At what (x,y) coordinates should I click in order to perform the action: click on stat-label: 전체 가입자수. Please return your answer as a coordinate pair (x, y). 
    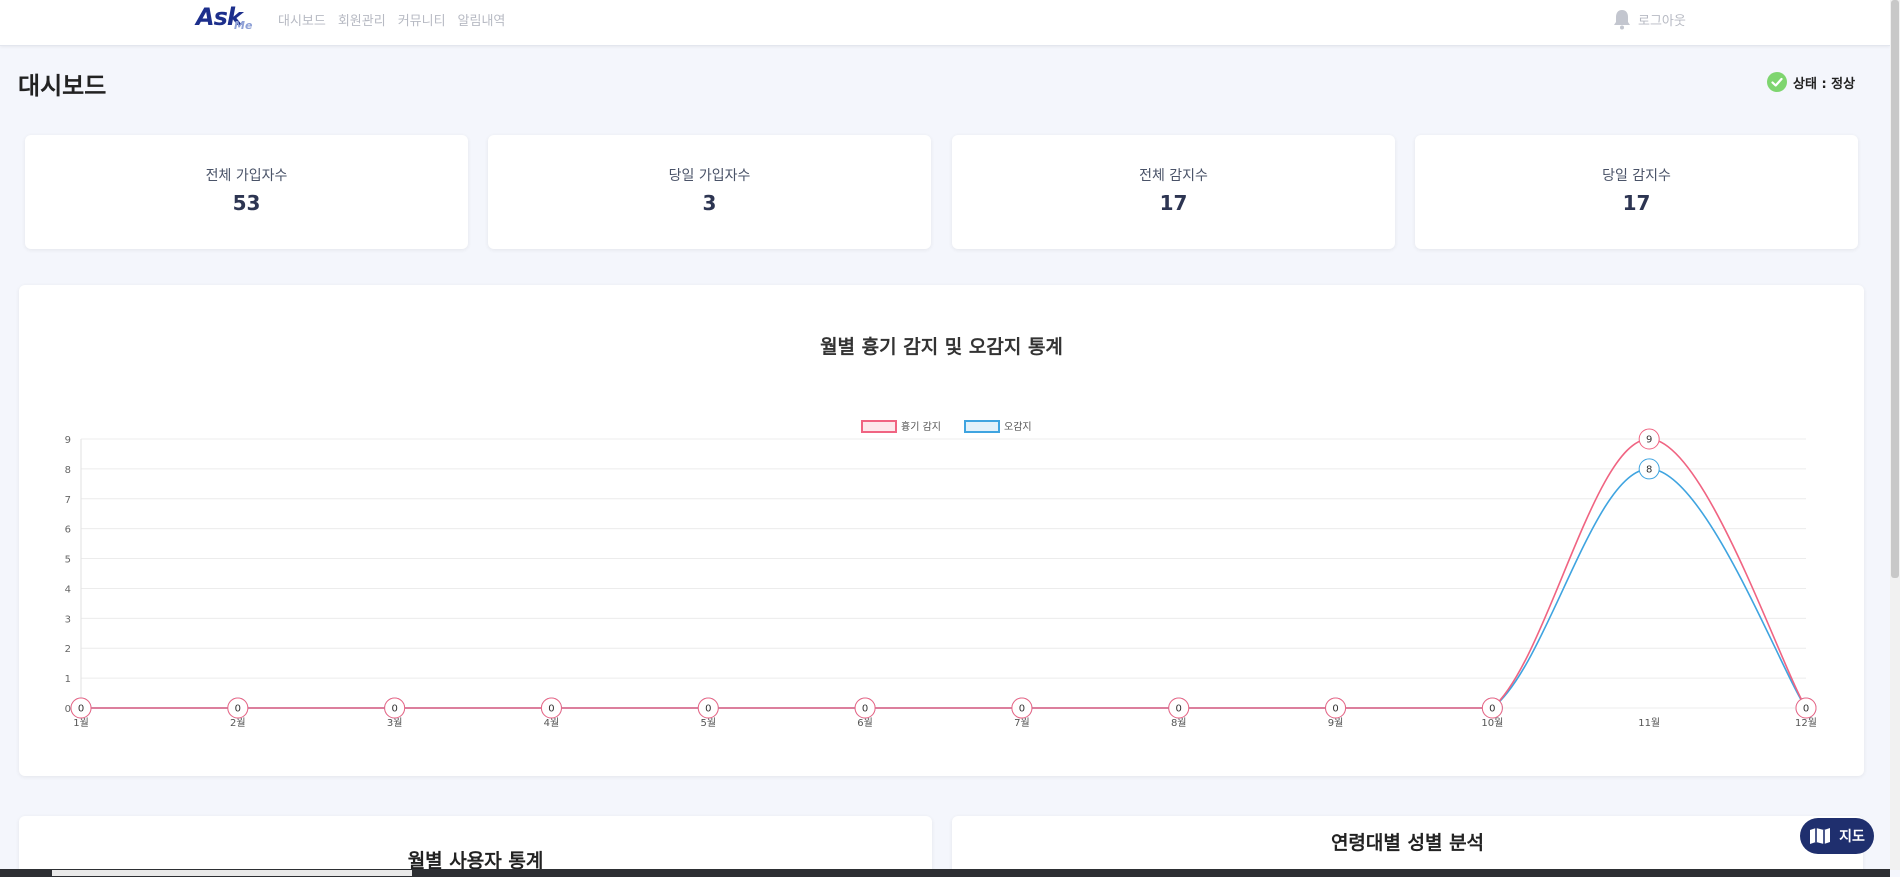
    Looking at the image, I should click on (246, 176).